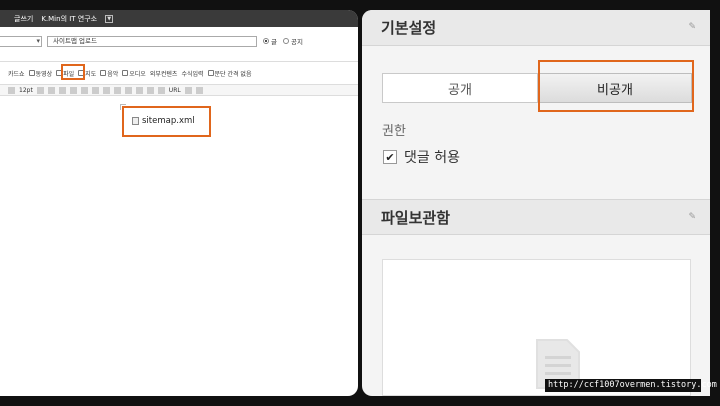 Image resolution: width=720 pixels, height=406 pixels. What do you see at coordinates (175, 90) in the screenshot?
I see `url-button: URL` at bounding box center [175, 90].